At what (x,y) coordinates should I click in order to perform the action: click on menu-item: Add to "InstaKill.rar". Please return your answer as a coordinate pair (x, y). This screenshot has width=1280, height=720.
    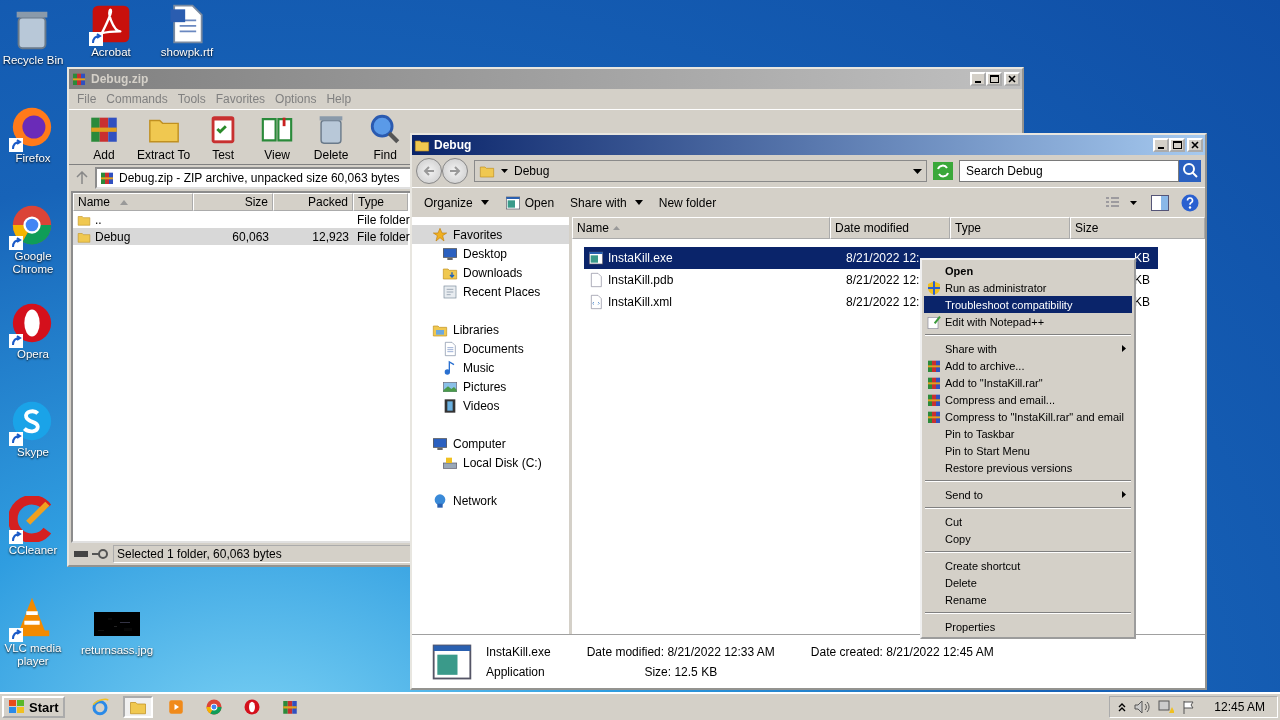
    Looking at the image, I should click on (1028, 382).